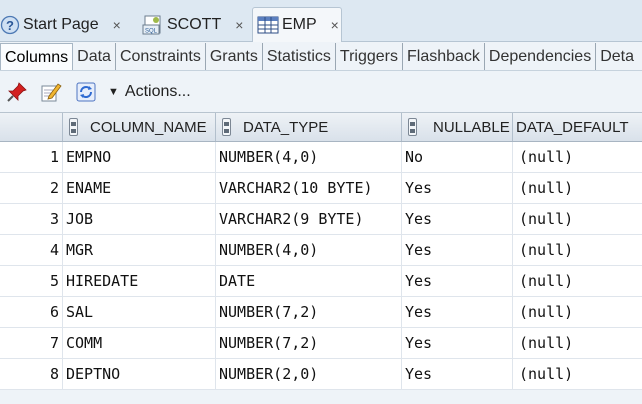  Describe the element at coordinates (139, 157) in the screenshot. I see `cell-column-name: EMPNO` at that location.